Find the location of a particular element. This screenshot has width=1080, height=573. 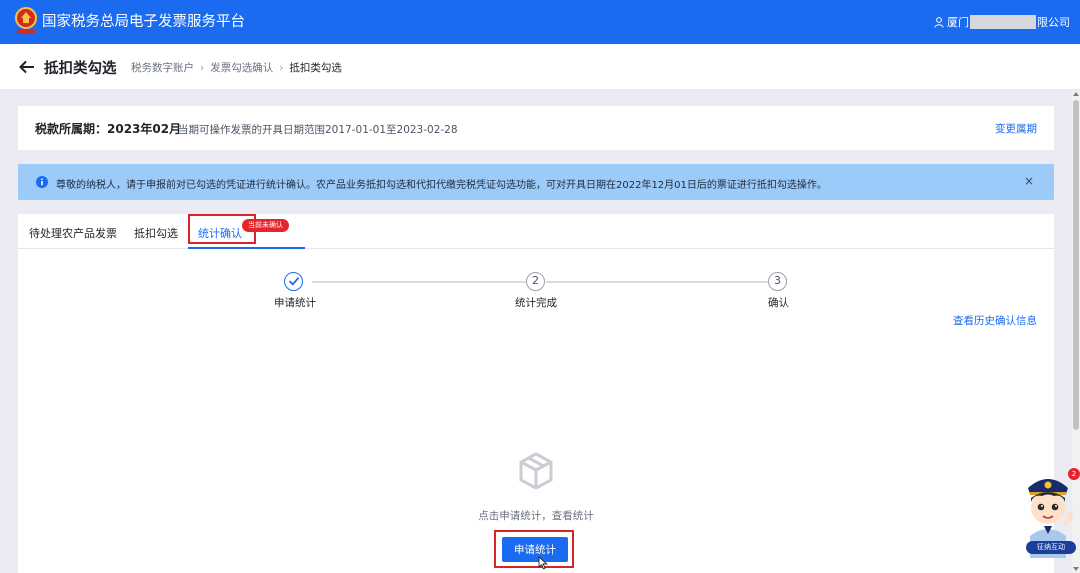

empty-state-text: 点击申请统计，查看统计 is located at coordinates (536, 516).